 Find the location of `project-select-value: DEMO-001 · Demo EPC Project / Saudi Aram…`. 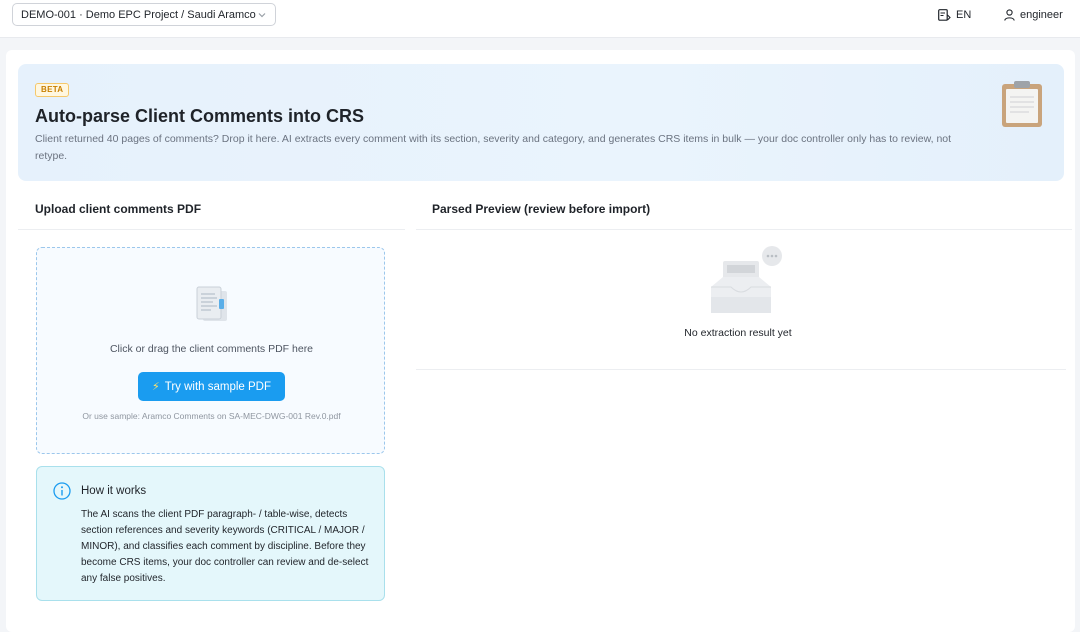

project-select-value: DEMO-001 · Demo EPC Project / Saudi Aram… is located at coordinates (139, 14).